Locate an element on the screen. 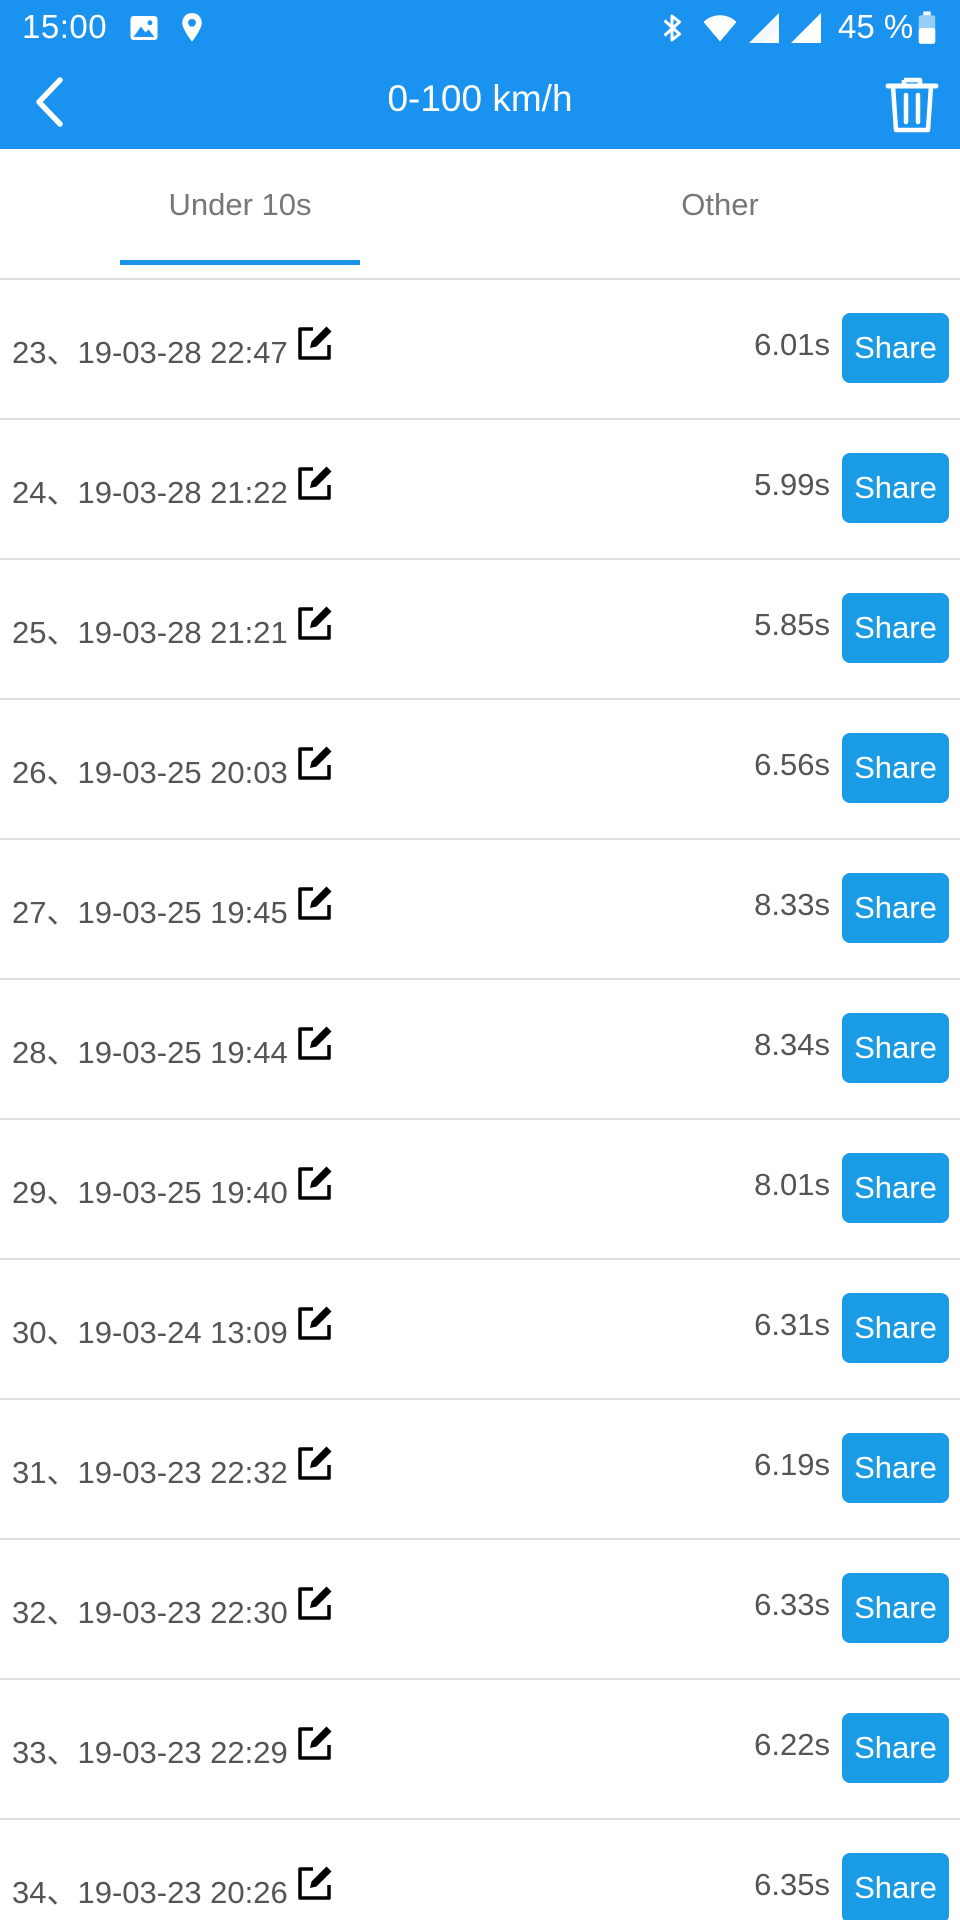 The image size is (960, 1920). tab-label: Other is located at coordinates (720, 204).